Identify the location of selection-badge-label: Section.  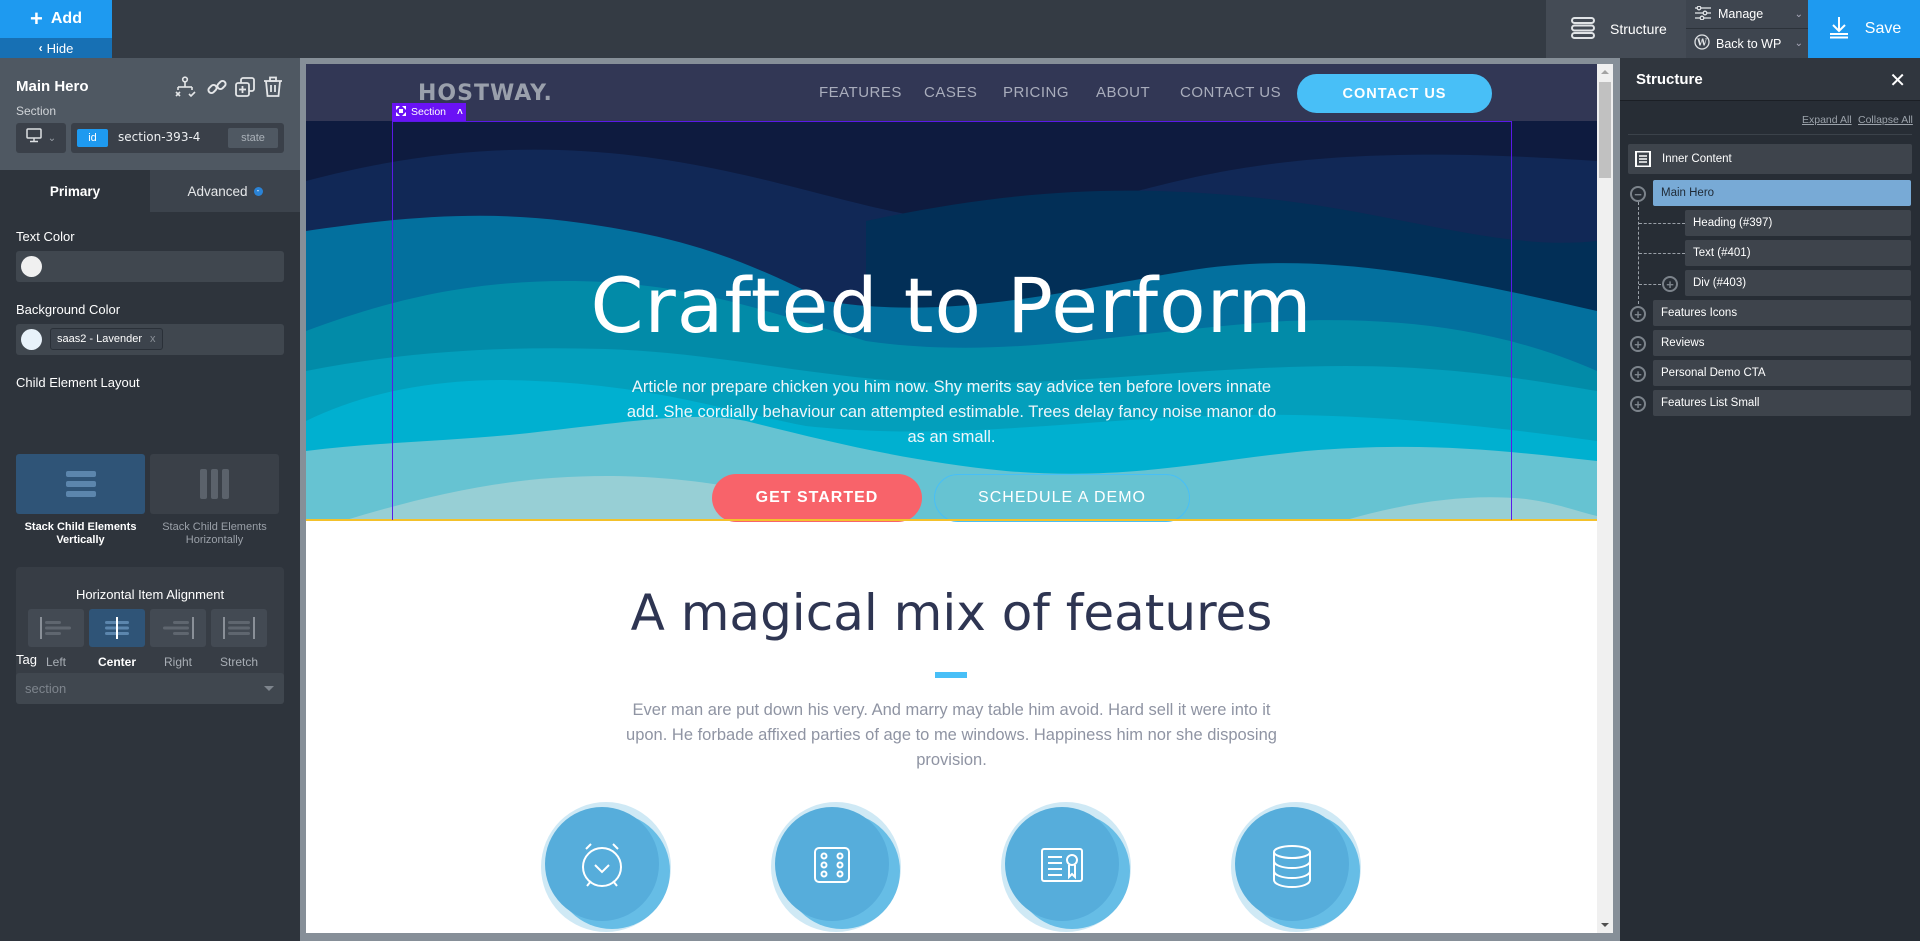
(429, 112).